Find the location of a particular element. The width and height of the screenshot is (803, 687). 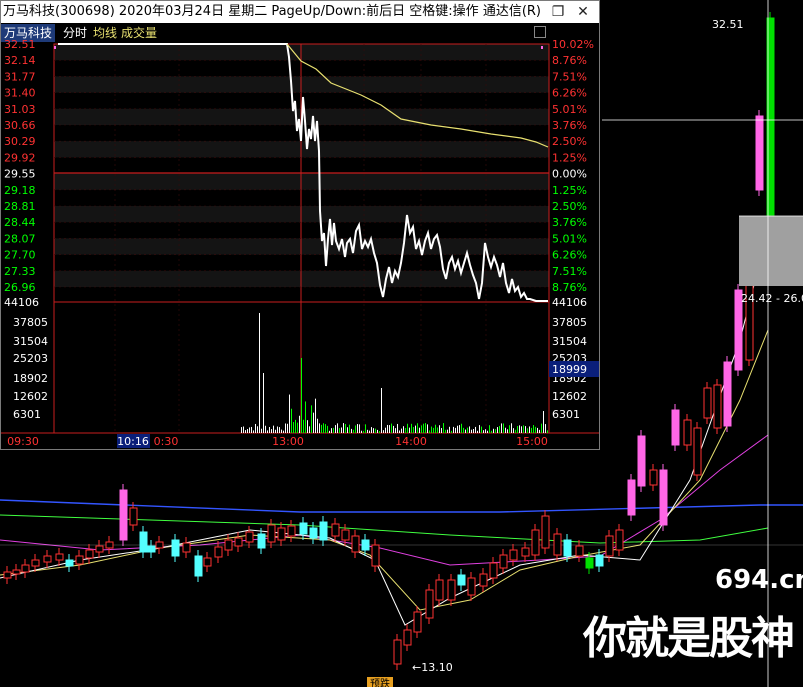

price-tick-label: 31.40 is located at coordinates (20, 93).